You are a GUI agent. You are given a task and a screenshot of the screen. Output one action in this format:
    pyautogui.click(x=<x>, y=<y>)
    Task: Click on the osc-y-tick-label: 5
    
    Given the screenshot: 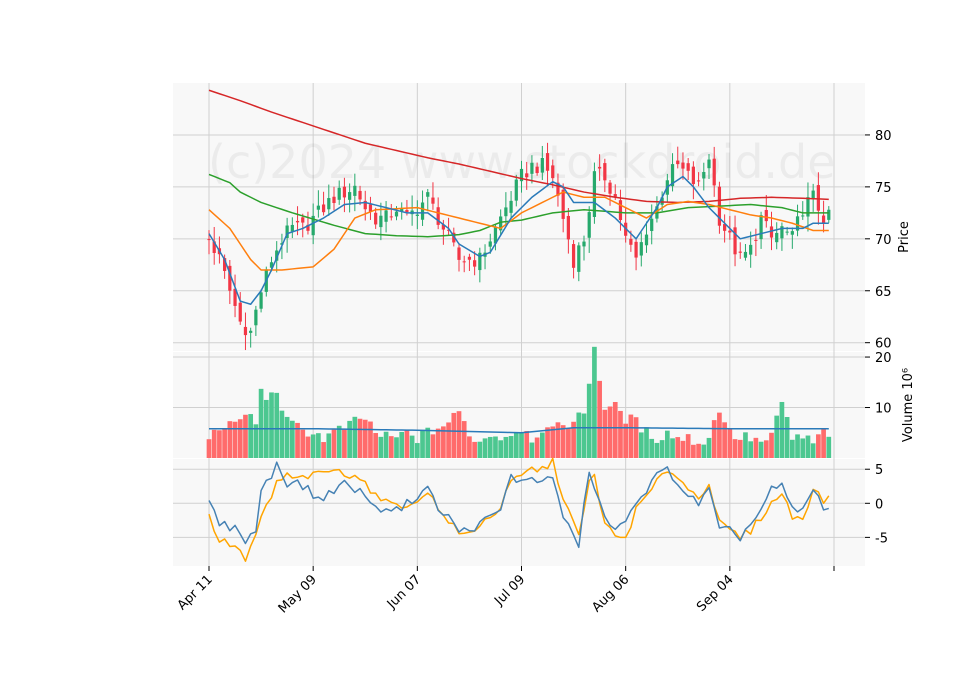 What is the action you would take?
    pyautogui.click(x=879, y=470)
    